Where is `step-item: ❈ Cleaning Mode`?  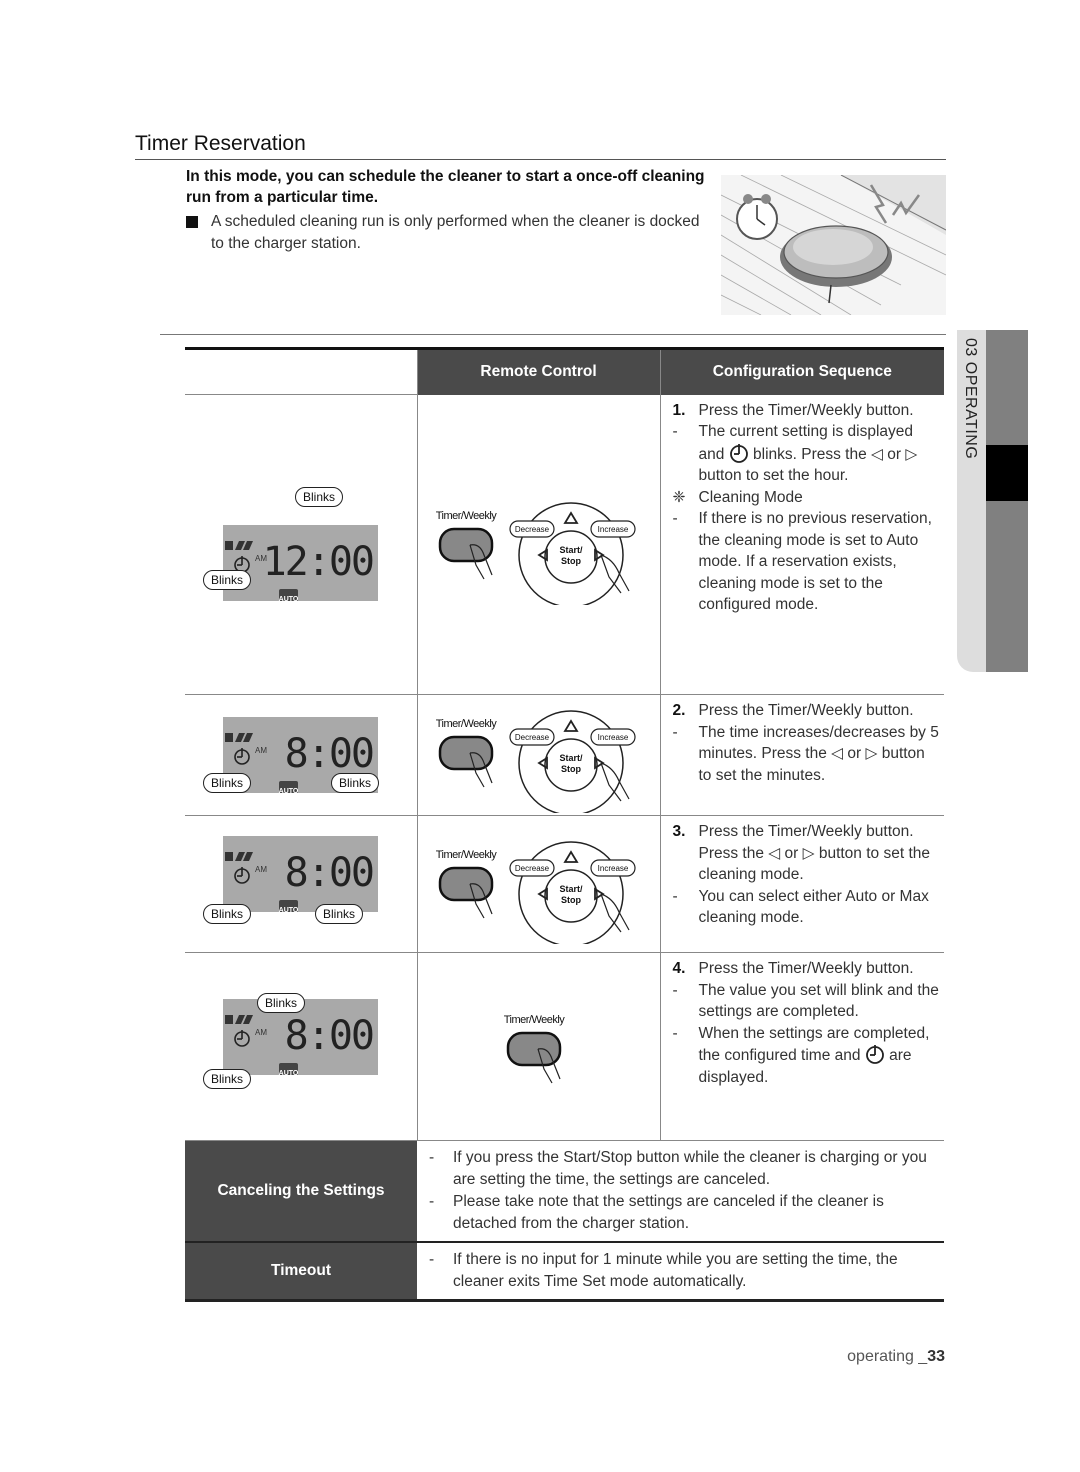 step-item: ❈ Cleaning Mode is located at coordinates (807, 498).